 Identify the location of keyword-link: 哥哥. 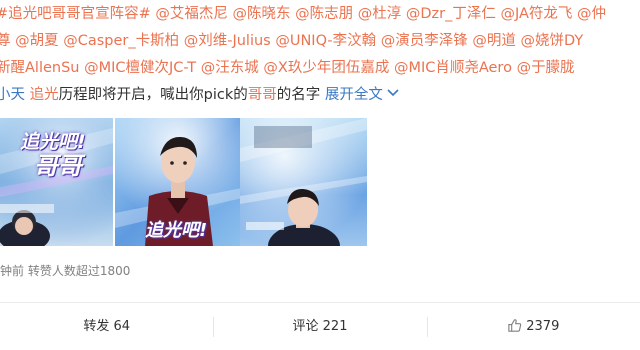
(262, 95).